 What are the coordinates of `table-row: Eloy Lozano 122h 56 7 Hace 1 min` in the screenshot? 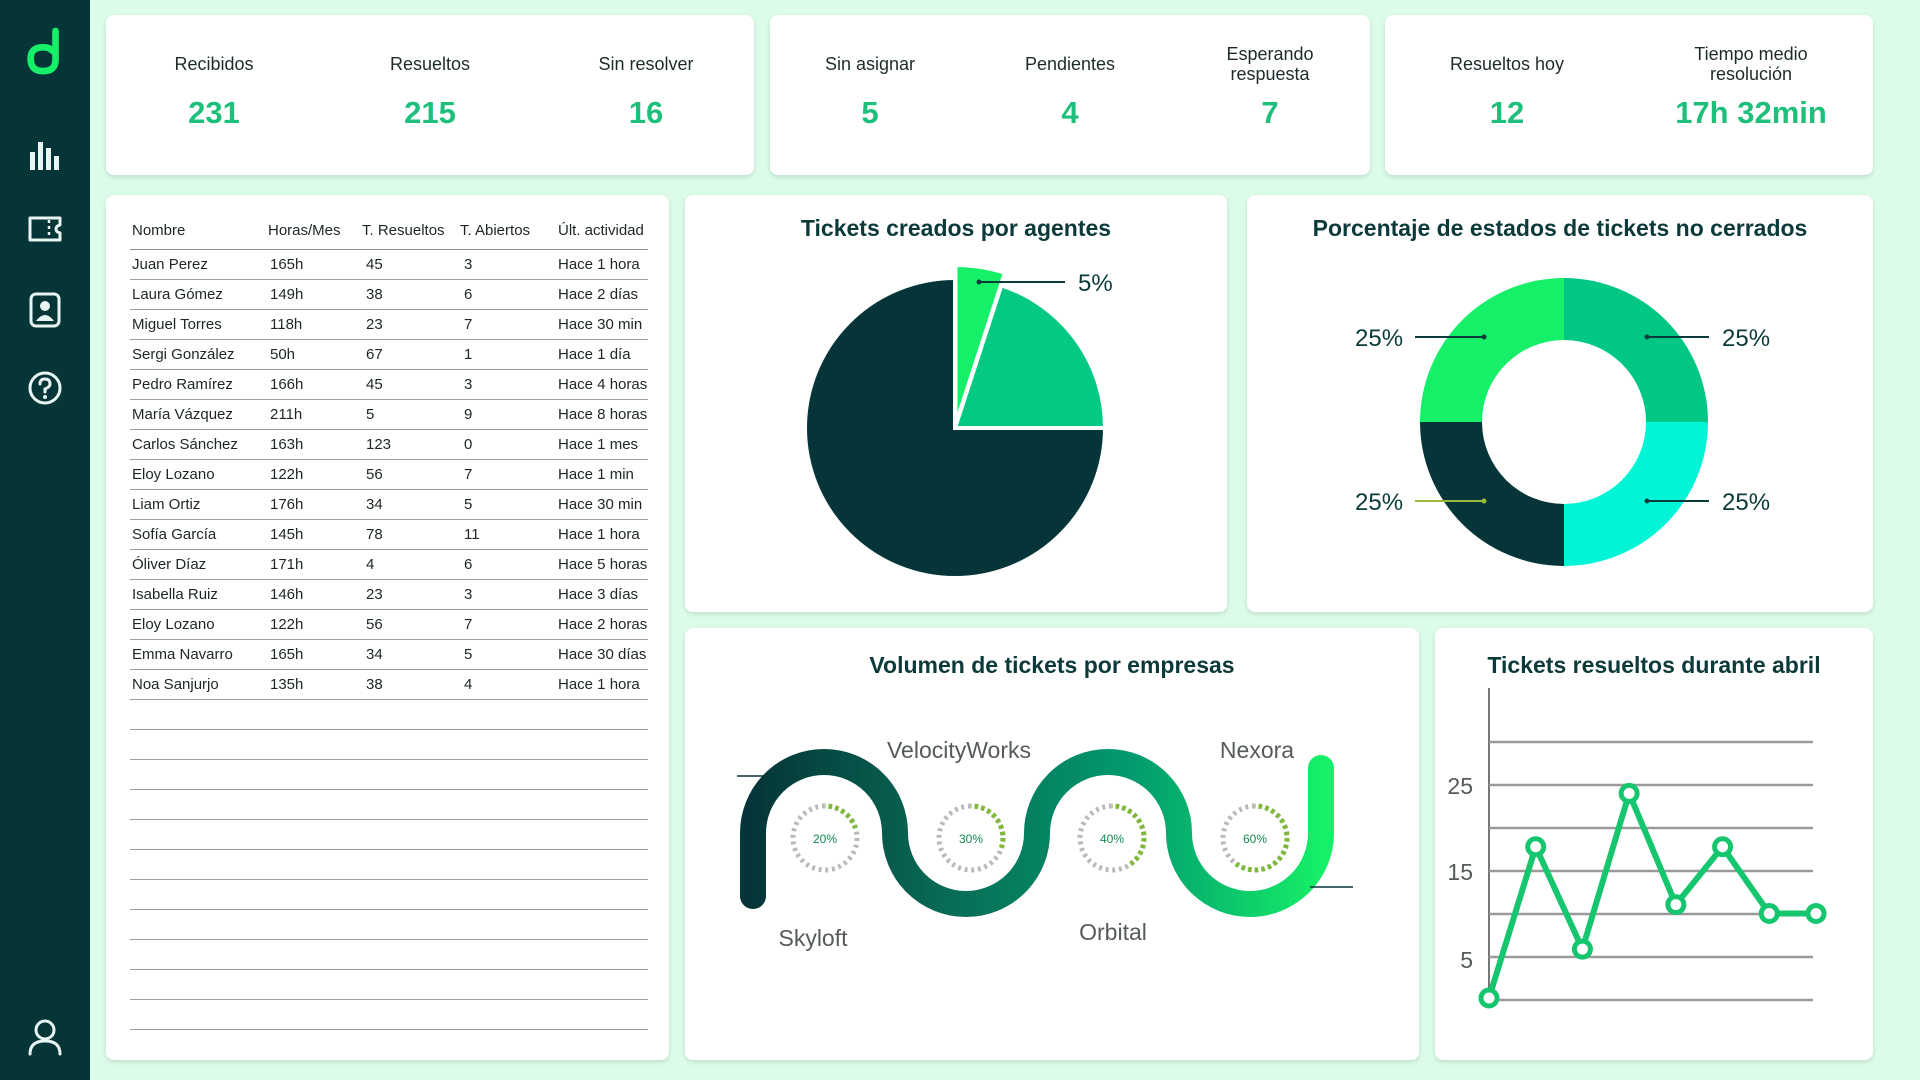 It's located at (389, 474).